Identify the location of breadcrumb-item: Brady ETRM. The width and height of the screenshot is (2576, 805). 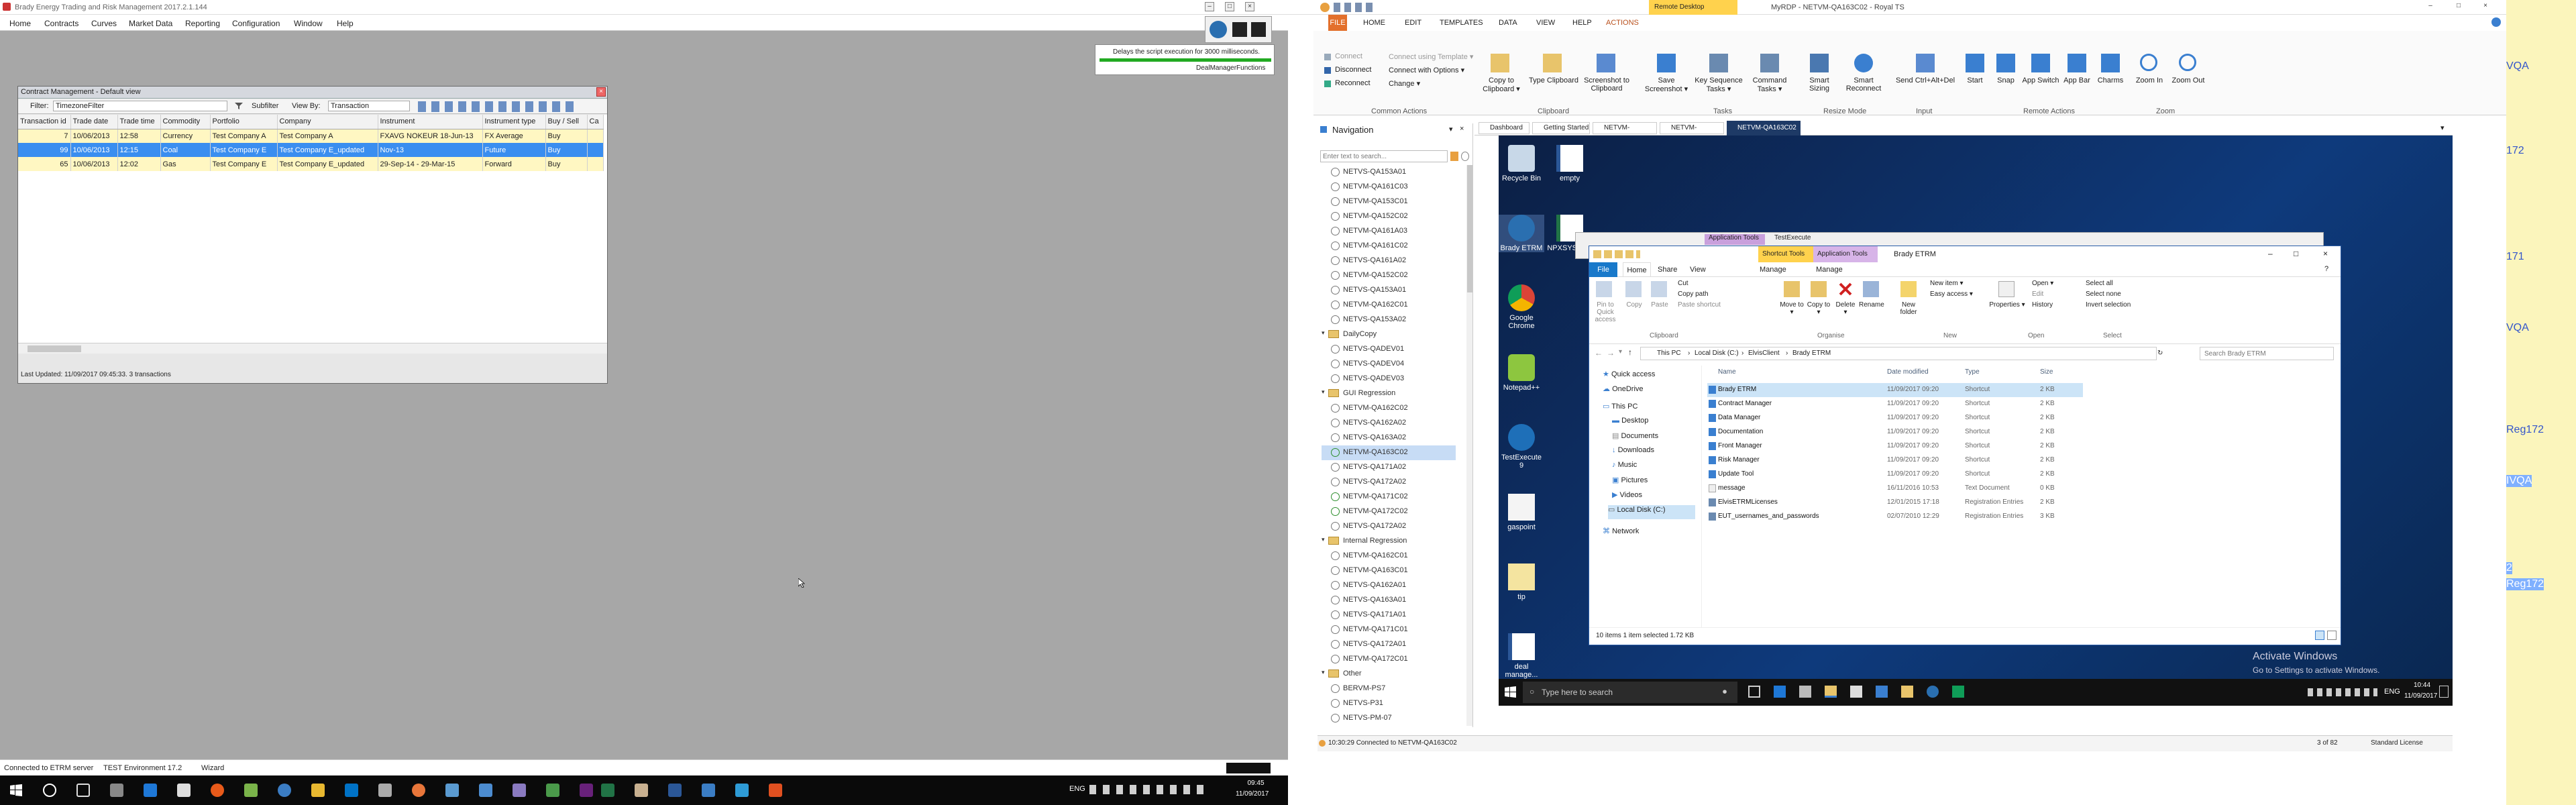
(1811, 353).